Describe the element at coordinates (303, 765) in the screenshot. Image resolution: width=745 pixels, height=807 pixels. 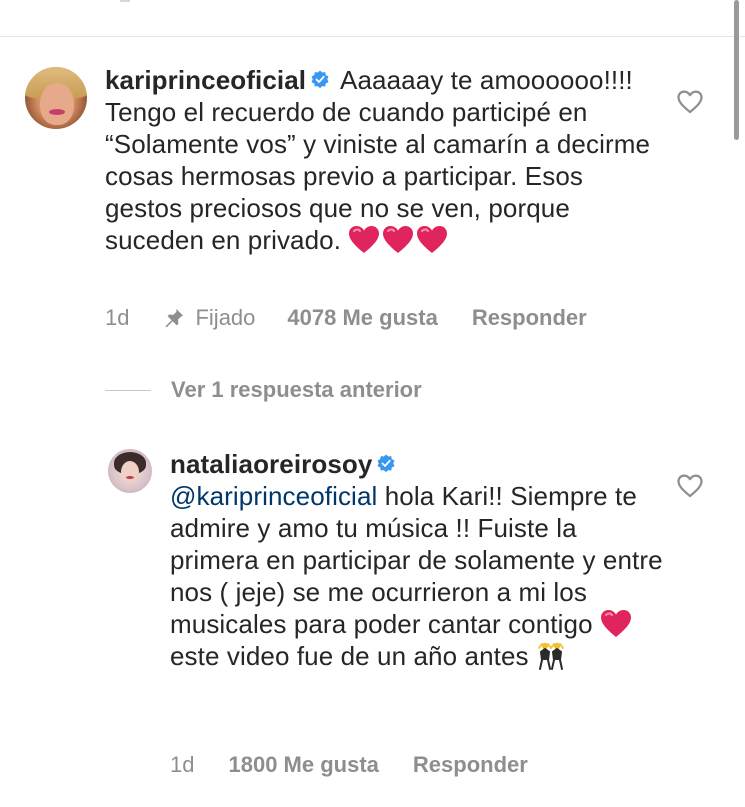
I see `likes-count: 1800 Me gusta` at that location.